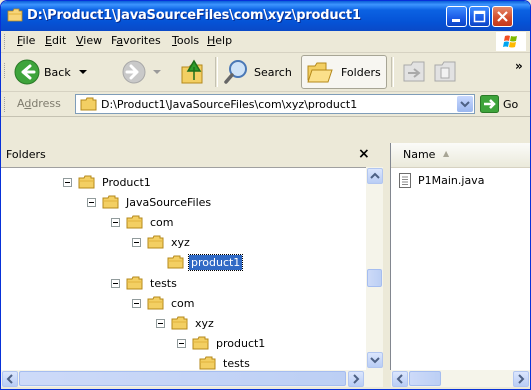 Image resolution: width=531 pixels, height=390 pixels. Describe the element at coordinates (489, 104) in the screenshot. I see `go-arrow-icon` at that location.